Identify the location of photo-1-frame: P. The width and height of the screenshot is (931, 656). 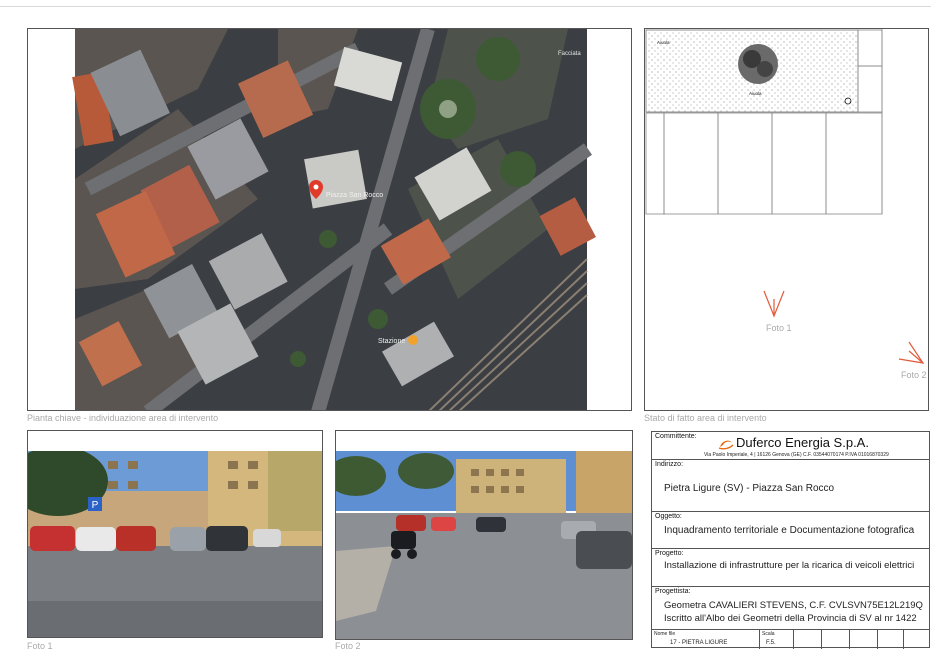
(175, 534).